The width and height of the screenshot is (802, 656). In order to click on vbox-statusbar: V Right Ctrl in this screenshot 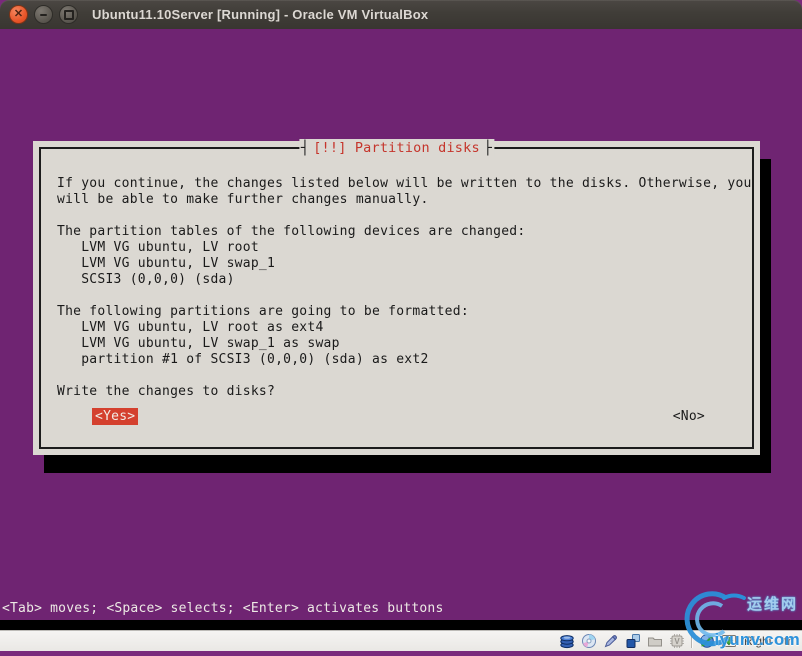, I will do `click(401, 640)`.